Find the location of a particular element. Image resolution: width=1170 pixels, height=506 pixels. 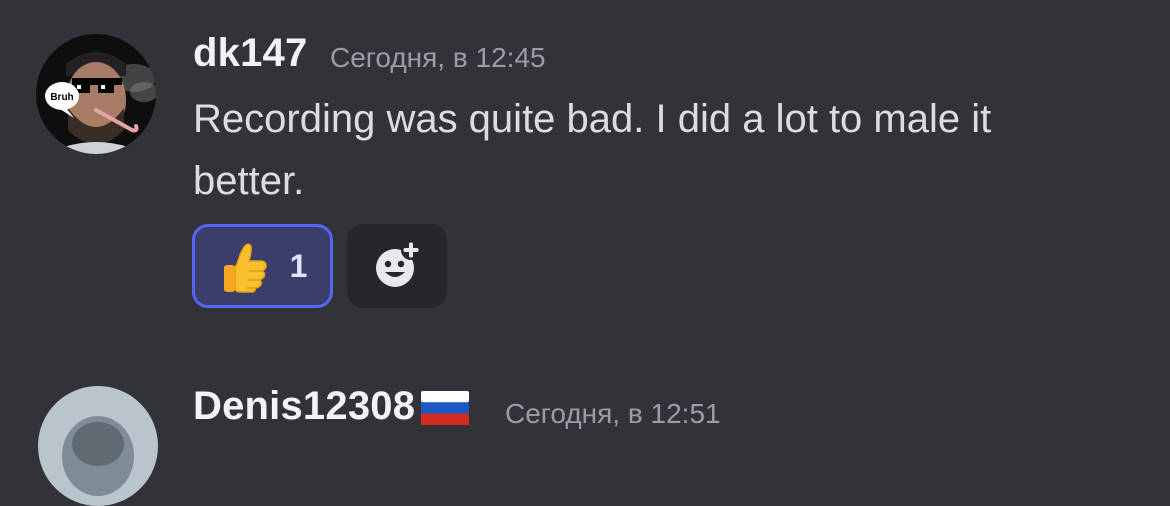

username: Denis12308 is located at coordinates (331, 406).